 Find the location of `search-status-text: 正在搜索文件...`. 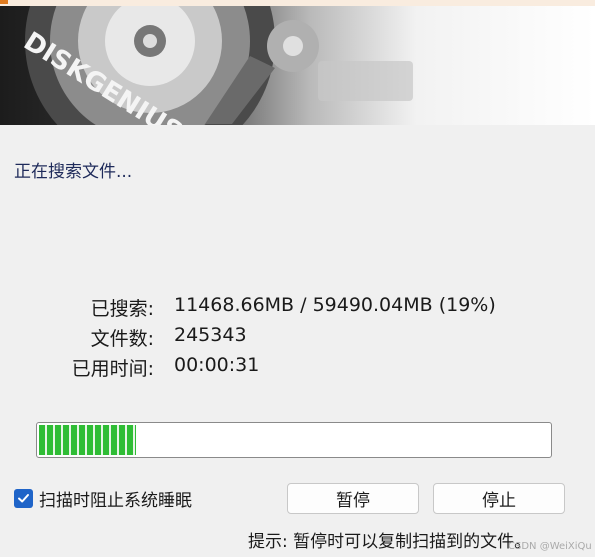

search-status-text: 正在搜索文件... is located at coordinates (73, 172).